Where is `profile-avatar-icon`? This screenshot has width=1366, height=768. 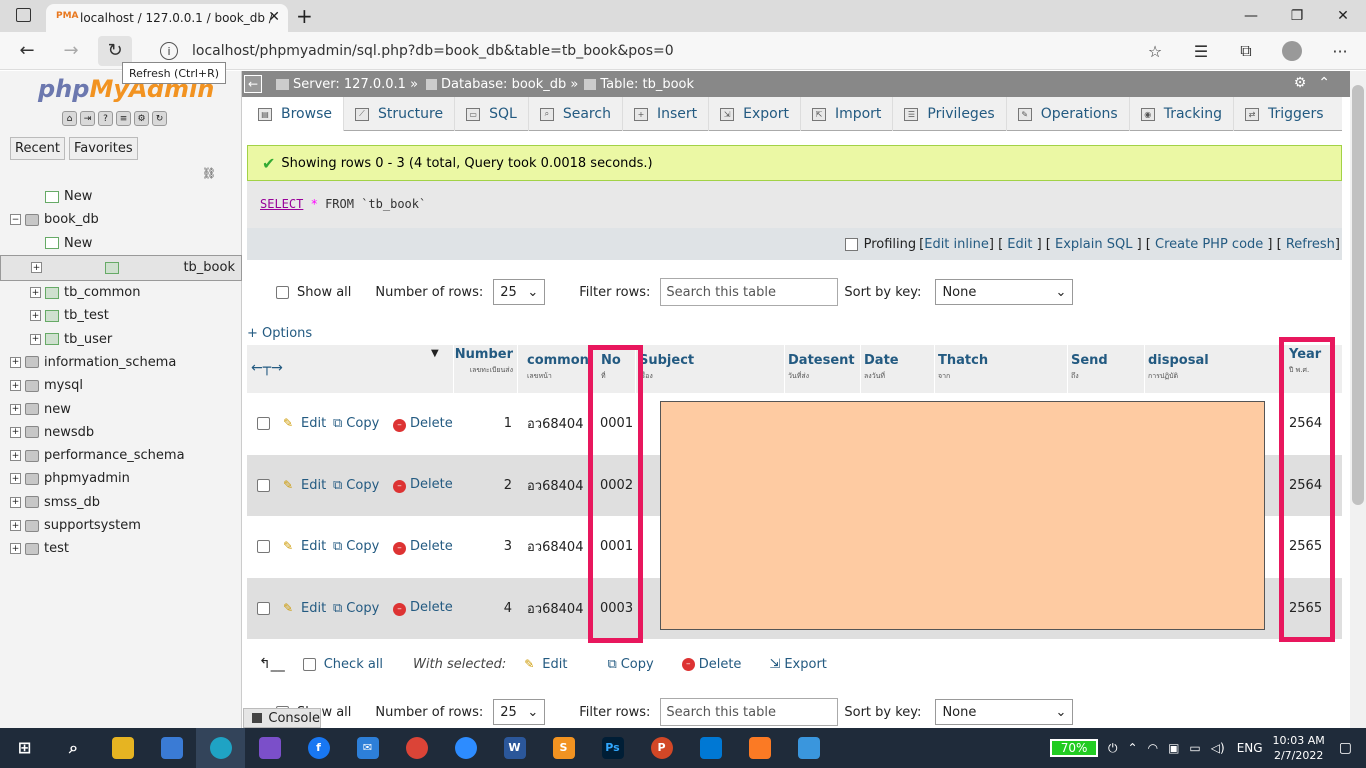 profile-avatar-icon is located at coordinates (1292, 51).